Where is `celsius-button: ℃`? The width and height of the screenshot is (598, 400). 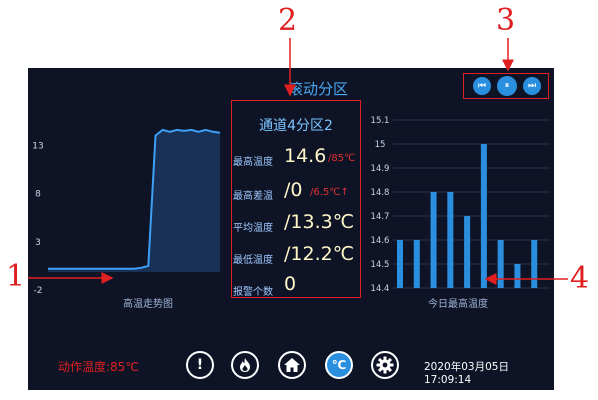
celsius-button: ℃ is located at coordinates (339, 365).